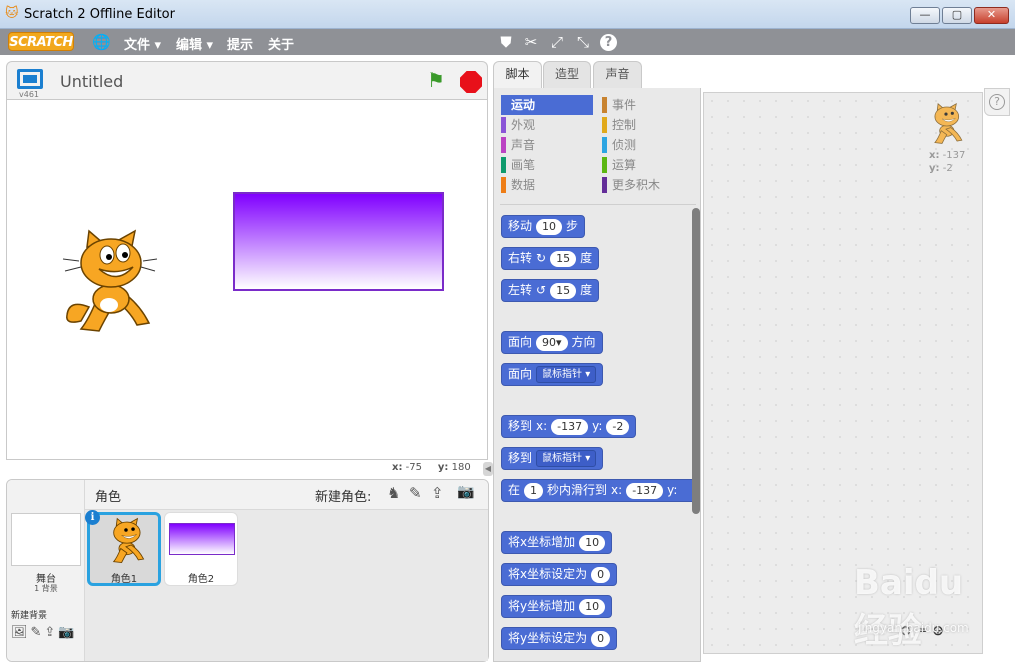 The image size is (1015, 672). Describe the element at coordinates (43, 632) in the screenshot. I see `new-backdrop-tools: 🖼 ✎ ⇪ 📷` at that location.